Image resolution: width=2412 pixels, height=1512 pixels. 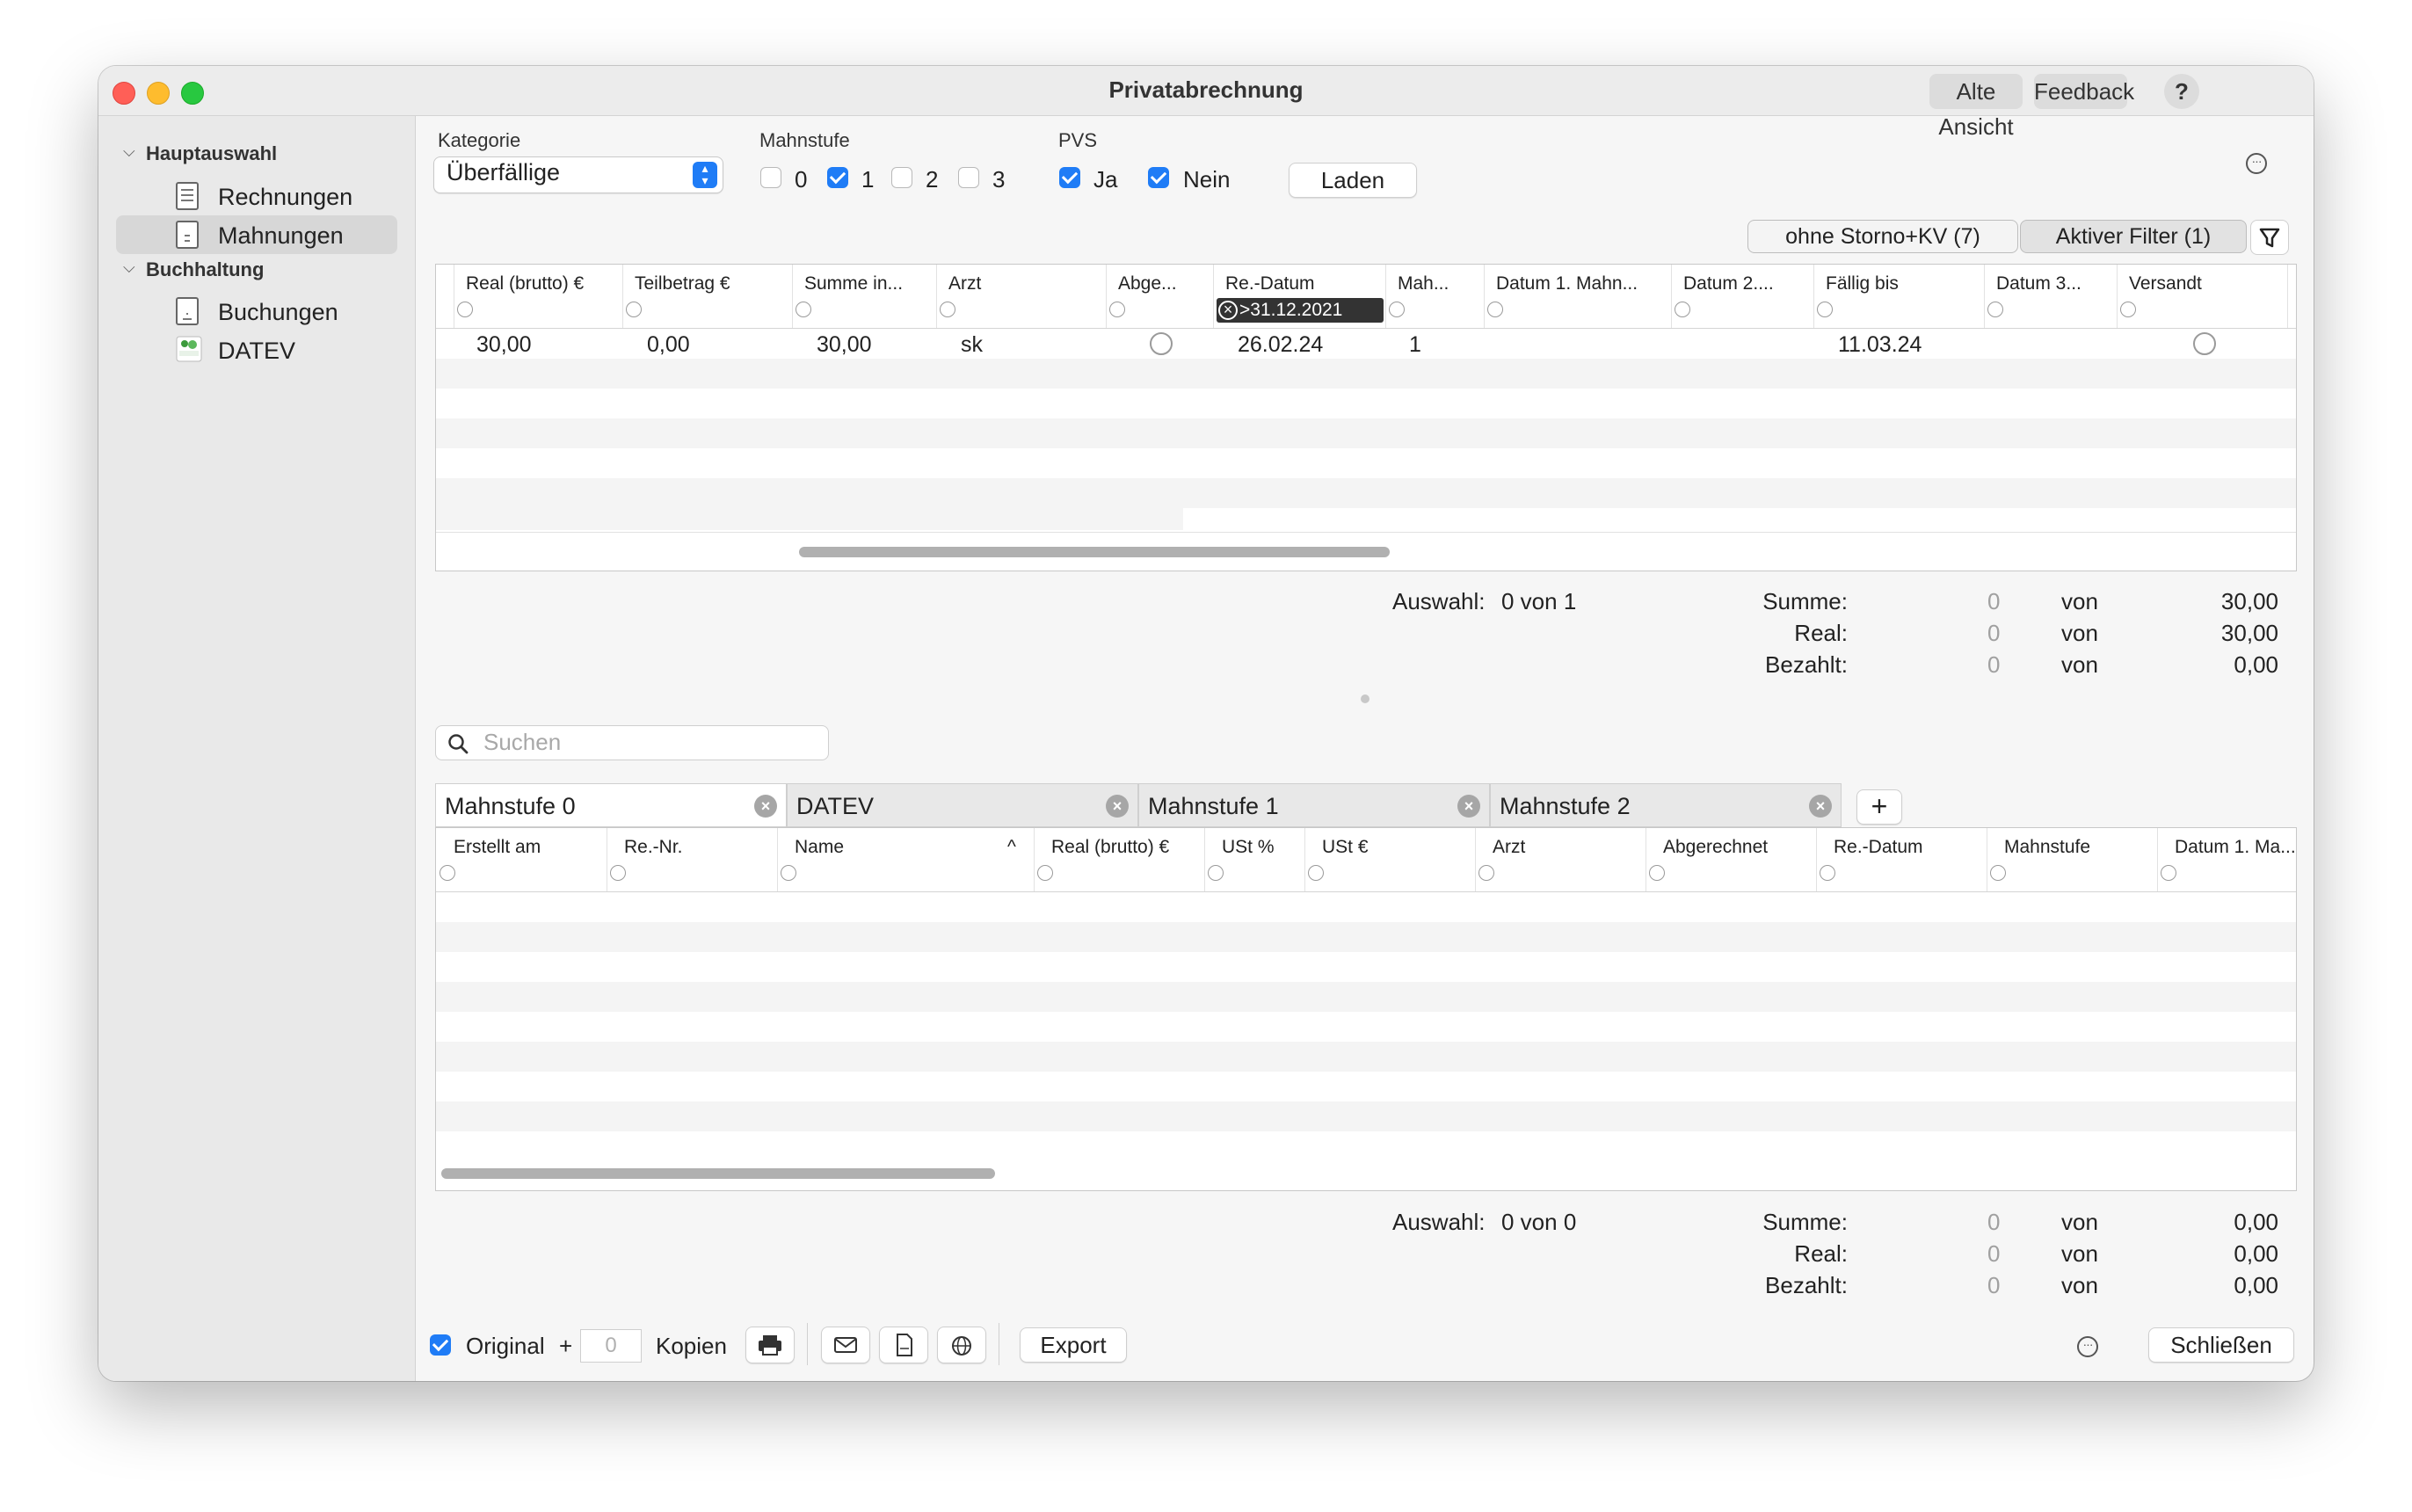 I want to click on kategorie-select: Überfällige ▴ ▾, so click(x=578, y=174).